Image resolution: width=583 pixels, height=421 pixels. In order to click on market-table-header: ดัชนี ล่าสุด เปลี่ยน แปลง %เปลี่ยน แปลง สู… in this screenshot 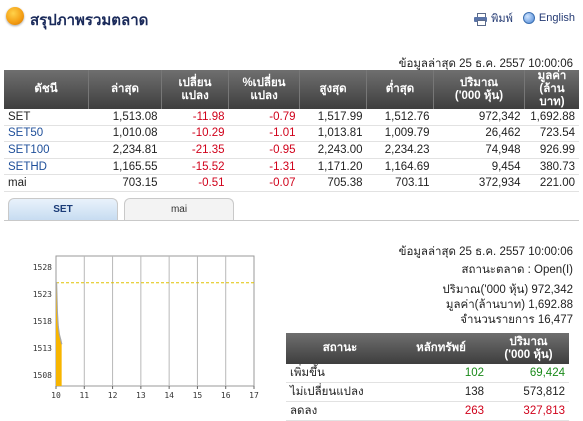, I will do `click(291, 89)`.